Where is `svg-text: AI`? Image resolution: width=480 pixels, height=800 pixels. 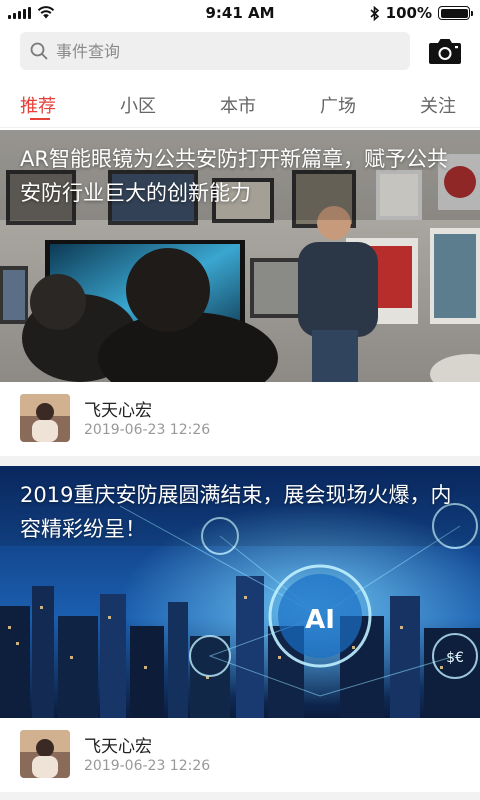
svg-text: AI is located at coordinates (320, 620).